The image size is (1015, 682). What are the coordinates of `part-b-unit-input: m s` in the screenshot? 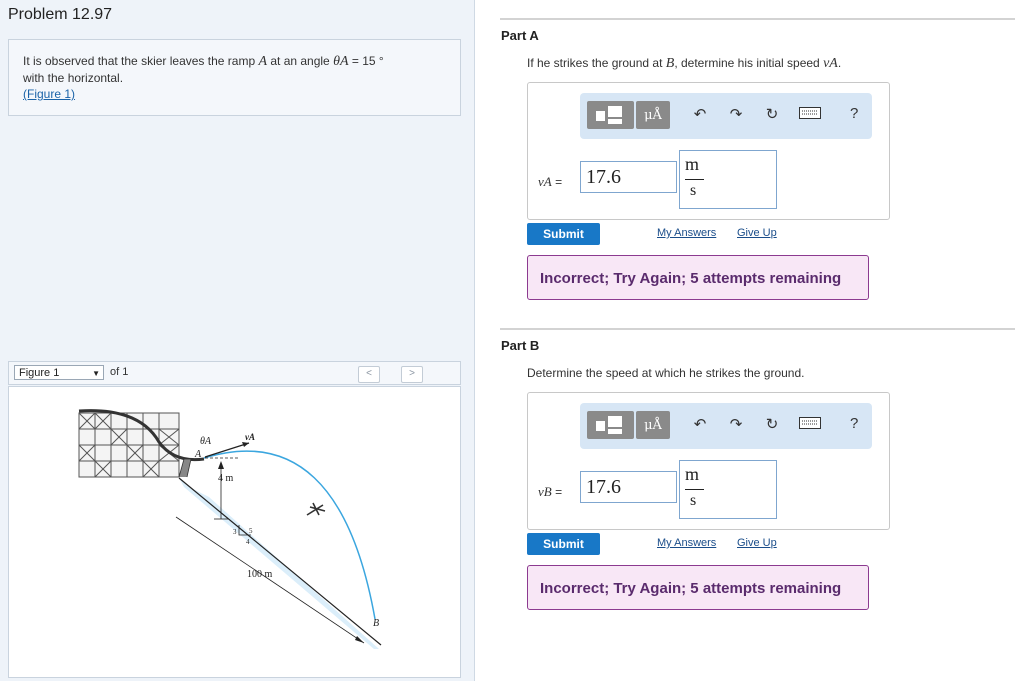 It's located at (728, 489).